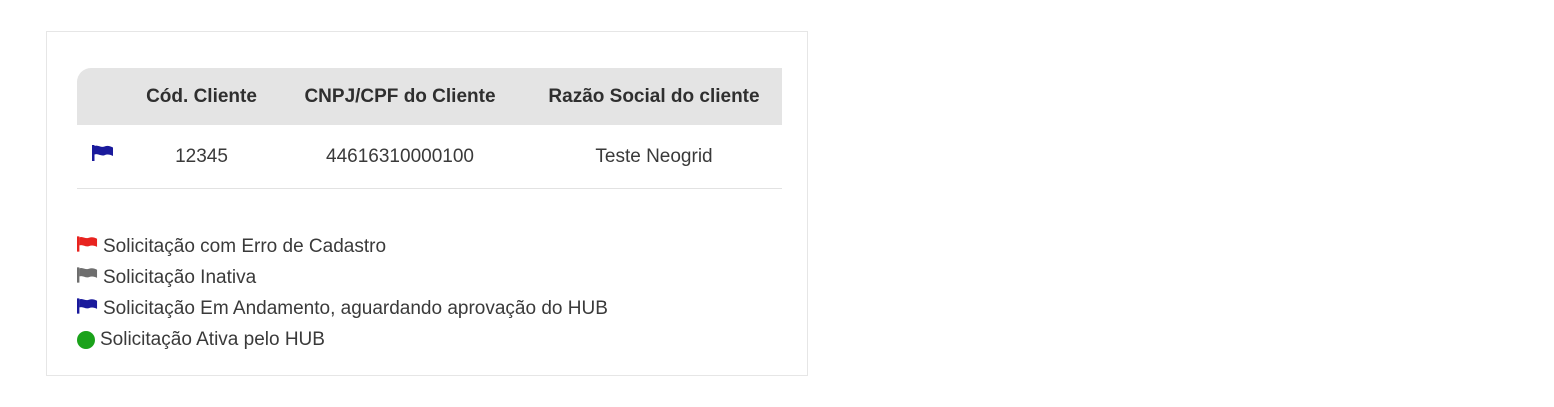 The height and width of the screenshot is (407, 1554). Describe the element at coordinates (342, 277) in the screenshot. I see `legend-item-inactive: Solicitação Inativa` at that location.